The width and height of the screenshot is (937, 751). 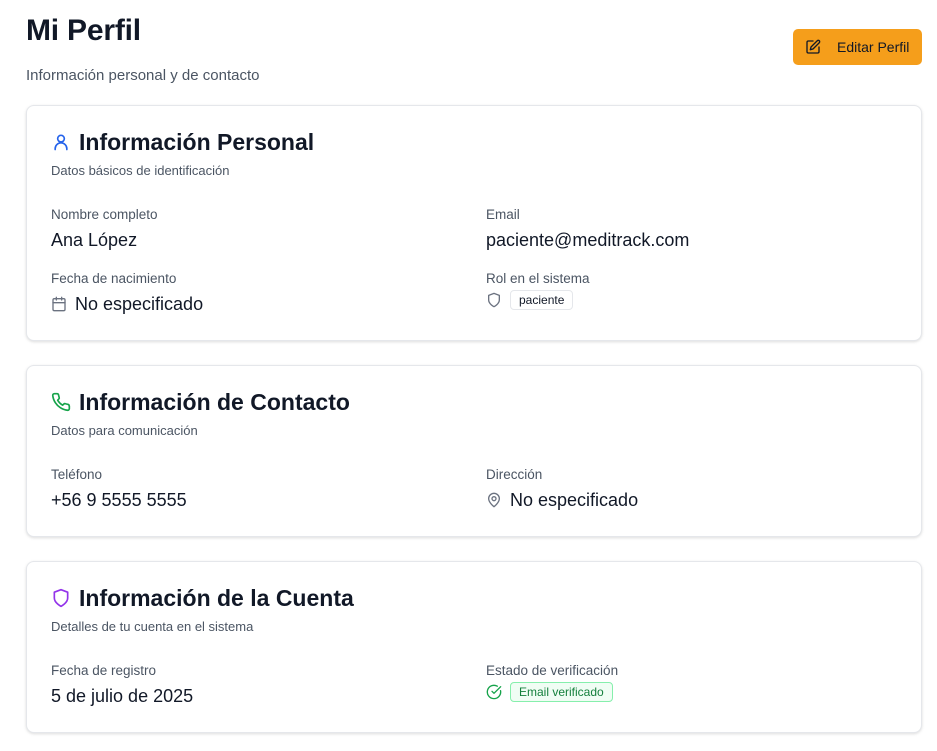 I want to click on registration-date-value: 5 de julio de 2025, so click(x=122, y=696).